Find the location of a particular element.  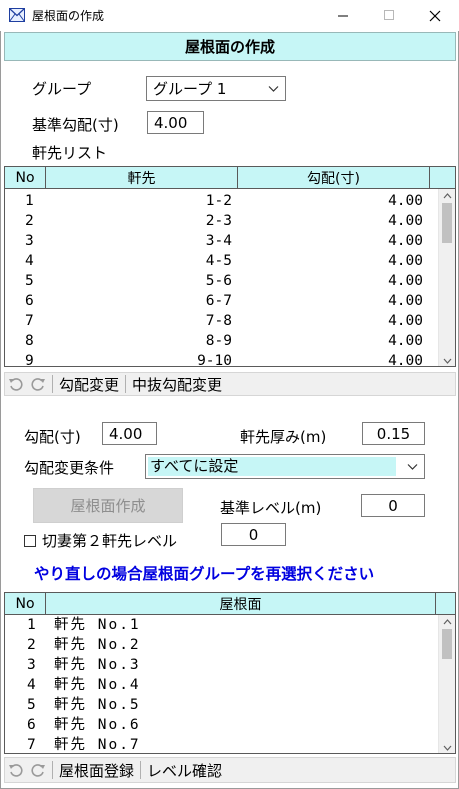

gable-level-input: 0 is located at coordinates (253, 534).